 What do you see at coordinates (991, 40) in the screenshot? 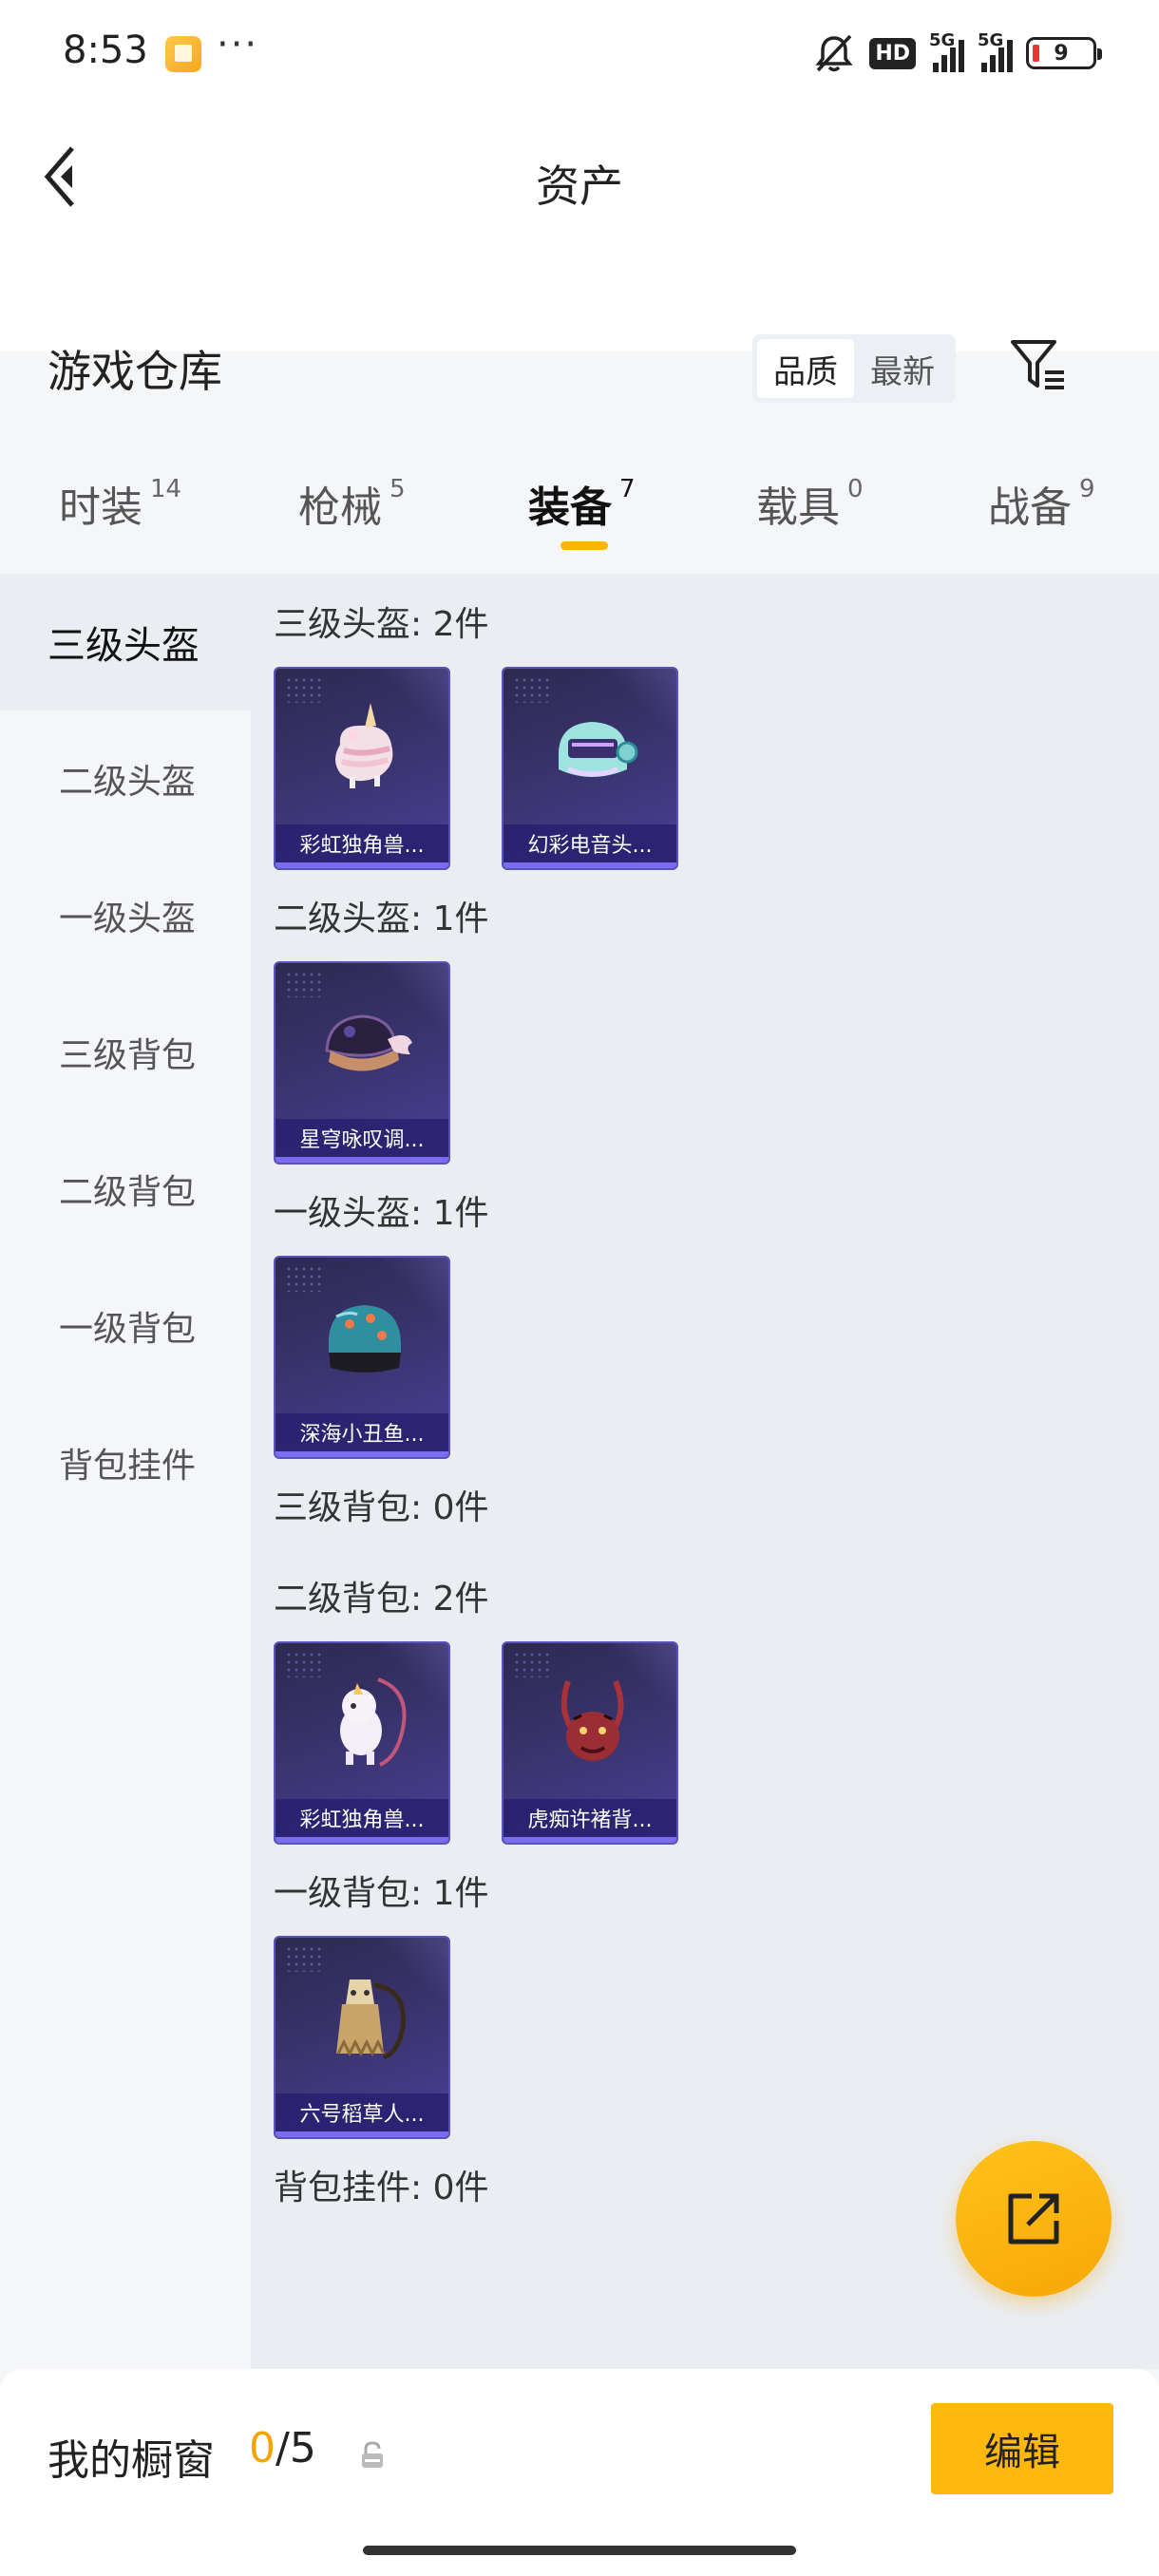
I see `signal-label-2: 5G` at bounding box center [991, 40].